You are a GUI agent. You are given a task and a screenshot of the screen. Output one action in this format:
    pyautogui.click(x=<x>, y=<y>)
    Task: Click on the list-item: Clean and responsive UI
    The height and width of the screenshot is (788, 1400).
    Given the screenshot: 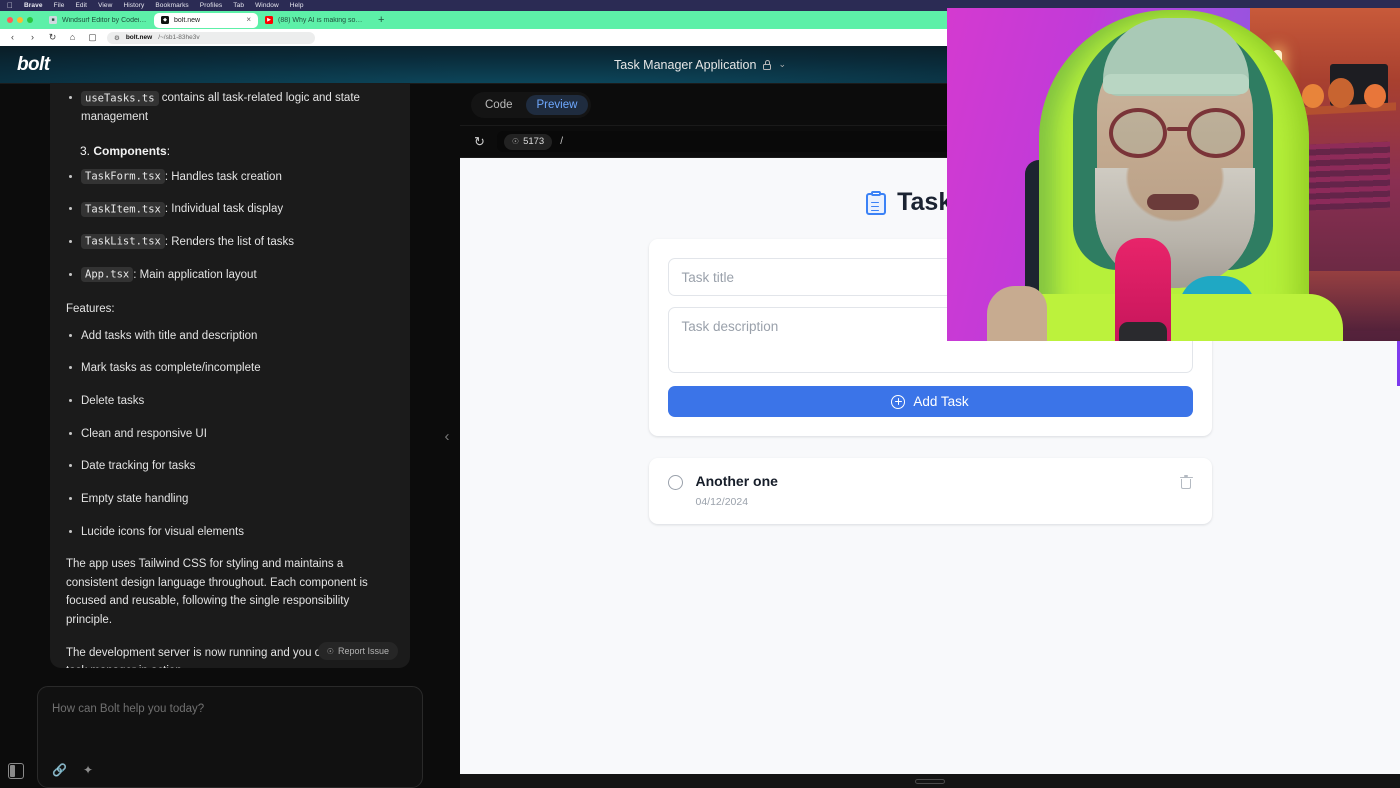 What is the action you would take?
    pyautogui.click(x=225, y=434)
    